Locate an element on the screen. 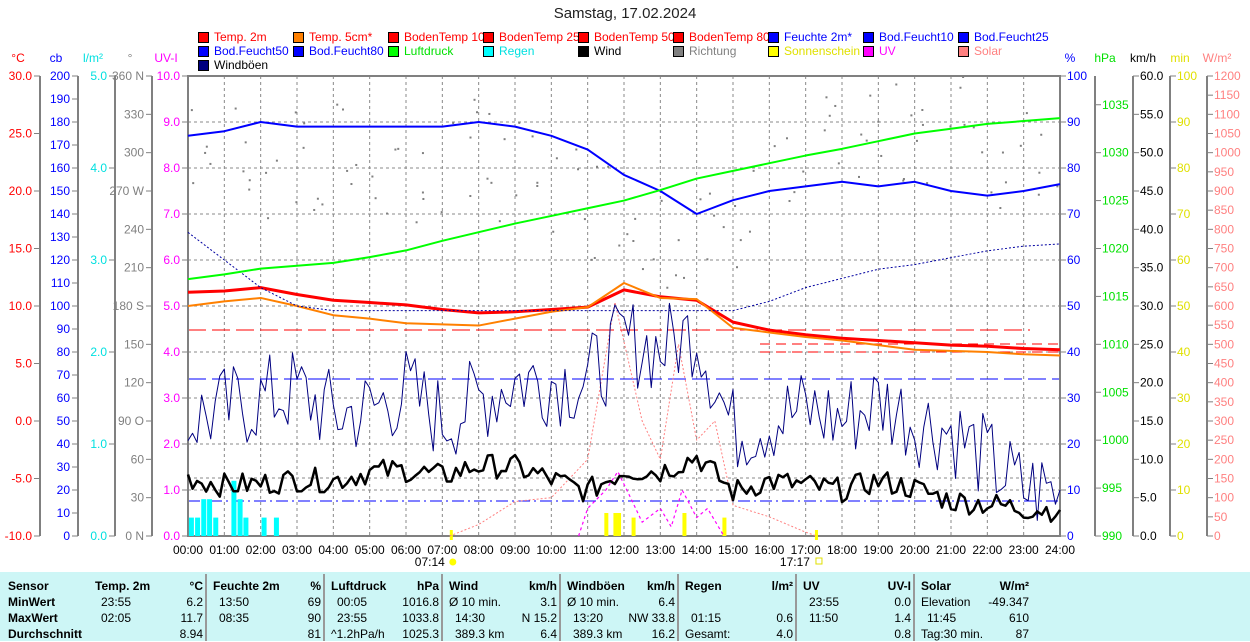 The image size is (1250, 642). axis-label-cb: 0 is located at coordinates (66, 536).